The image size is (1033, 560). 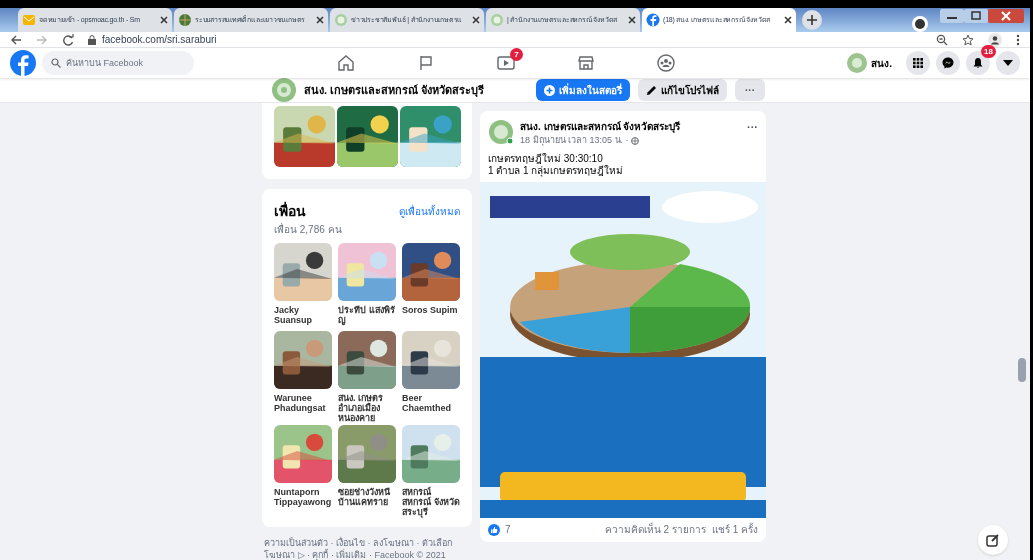 I want to click on account-icon, so click(x=920, y=24).